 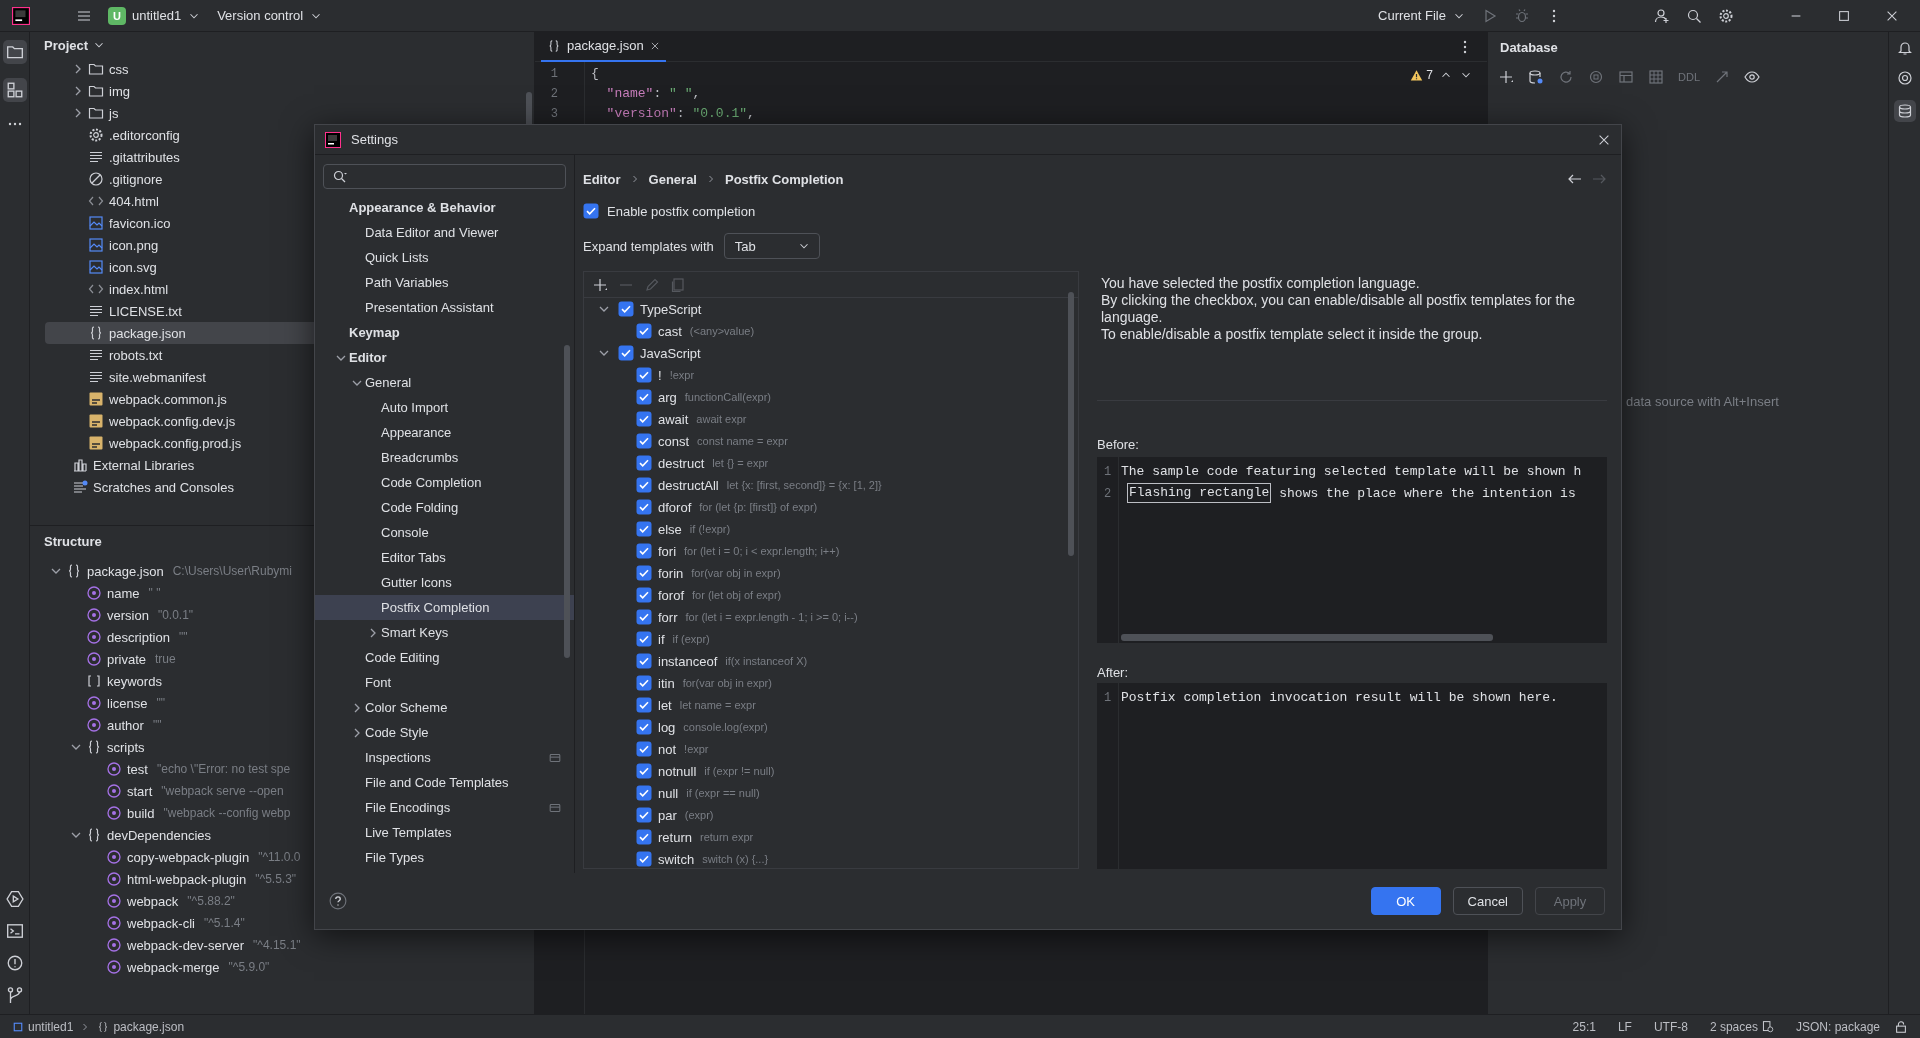 I want to click on maximize-icon, so click(x=1844, y=15).